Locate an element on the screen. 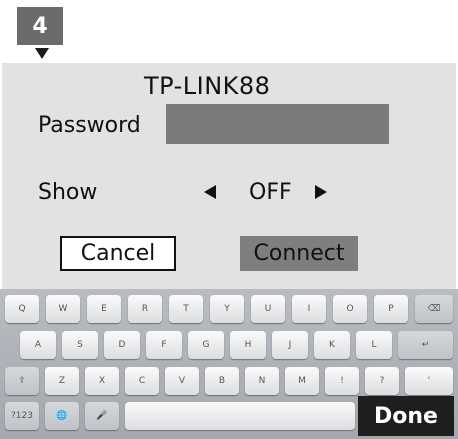 The height and width of the screenshot is (439, 458). backspace-key: ⌫ is located at coordinates (434, 309).